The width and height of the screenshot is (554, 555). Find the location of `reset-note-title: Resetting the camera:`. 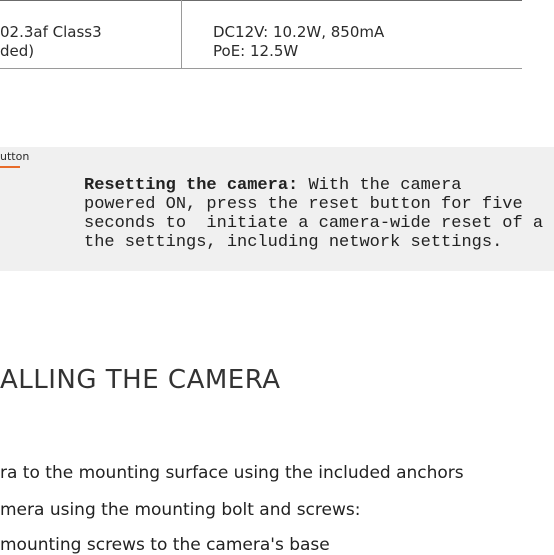

reset-note-title: Resetting the camera: is located at coordinates (191, 185).